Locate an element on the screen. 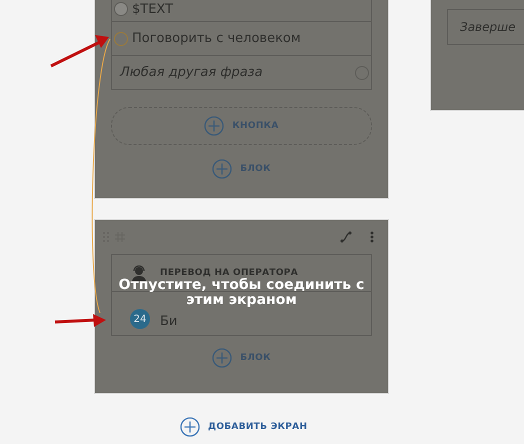 This screenshot has width=524, height=444. option-text: Поговорить с человеком is located at coordinates (216, 38).